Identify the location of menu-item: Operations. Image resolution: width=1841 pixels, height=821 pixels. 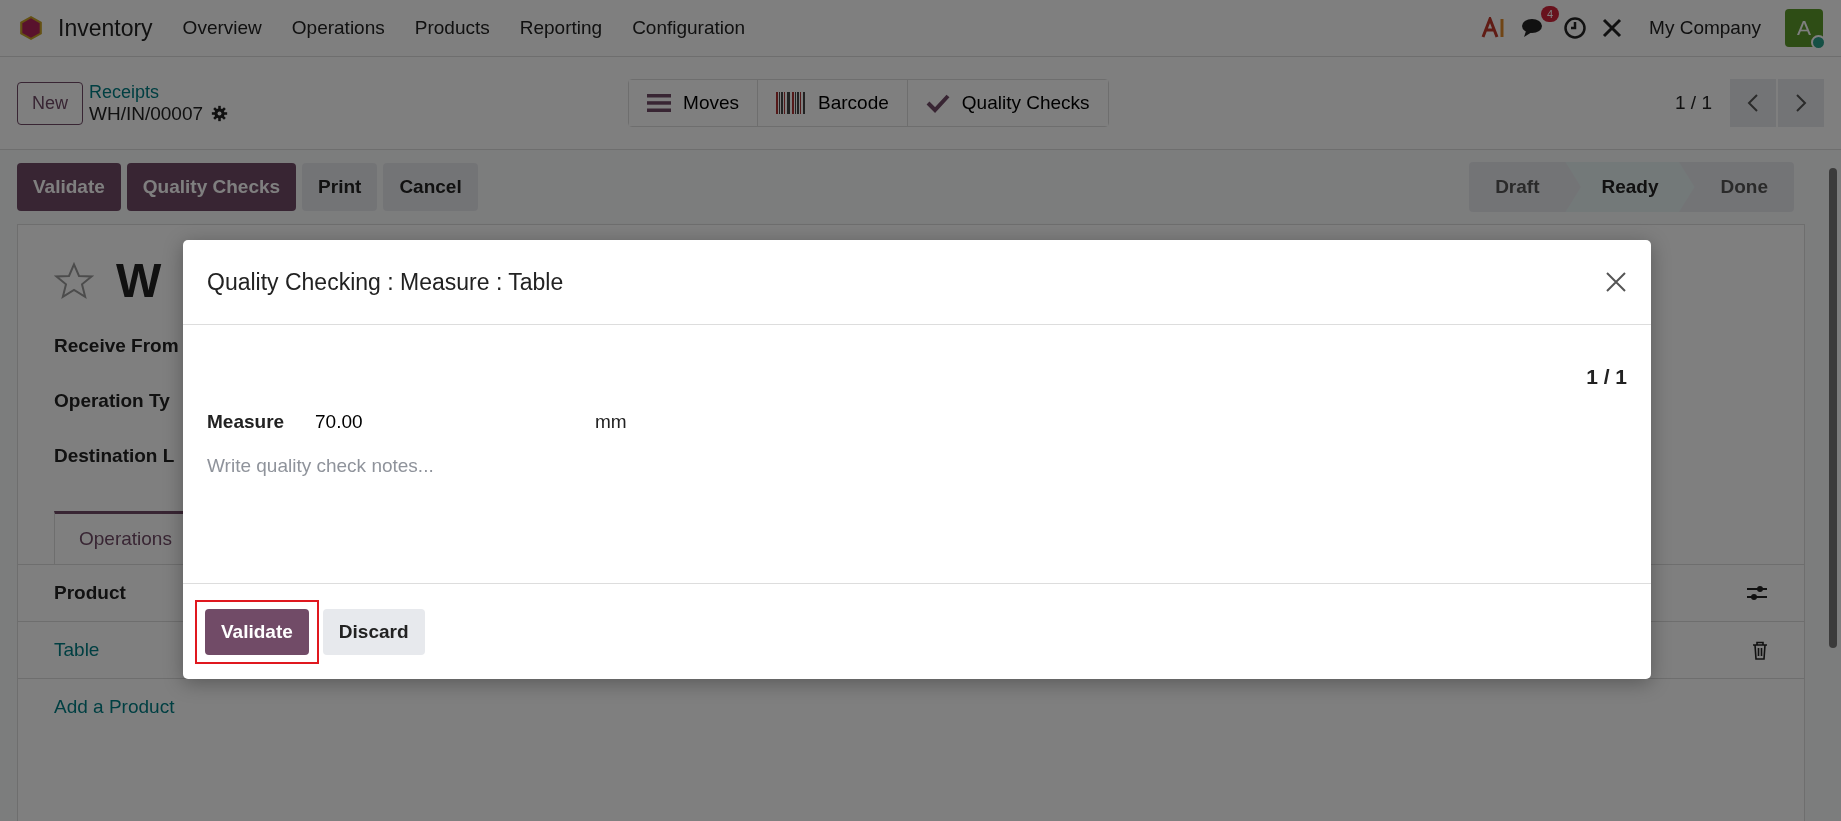
(338, 28).